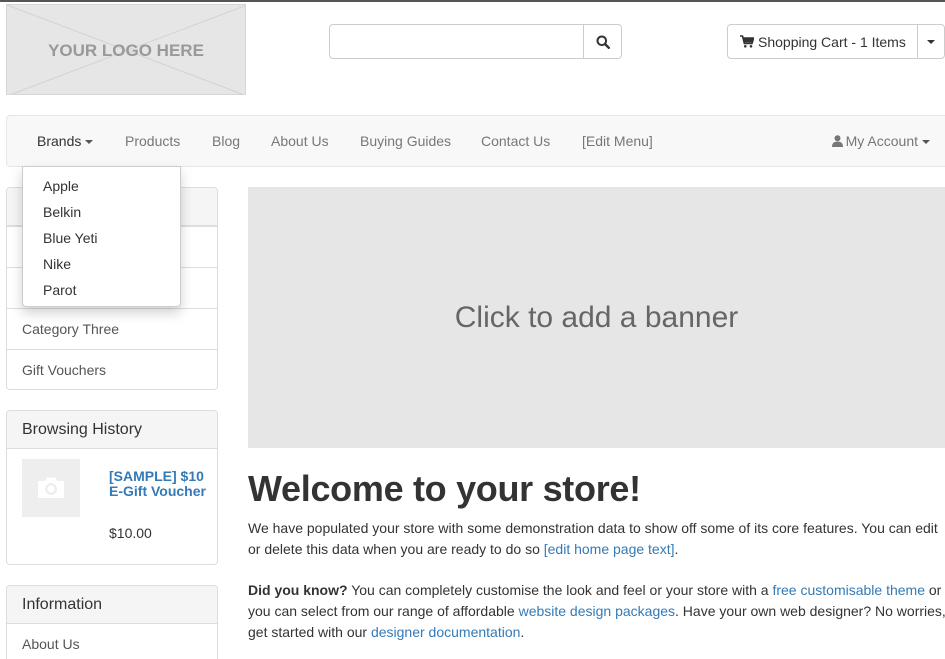 The width and height of the screenshot is (945, 659). Describe the element at coordinates (101, 290) in the screenshot. I see `dropdown-item-parot: Parot` at that location.